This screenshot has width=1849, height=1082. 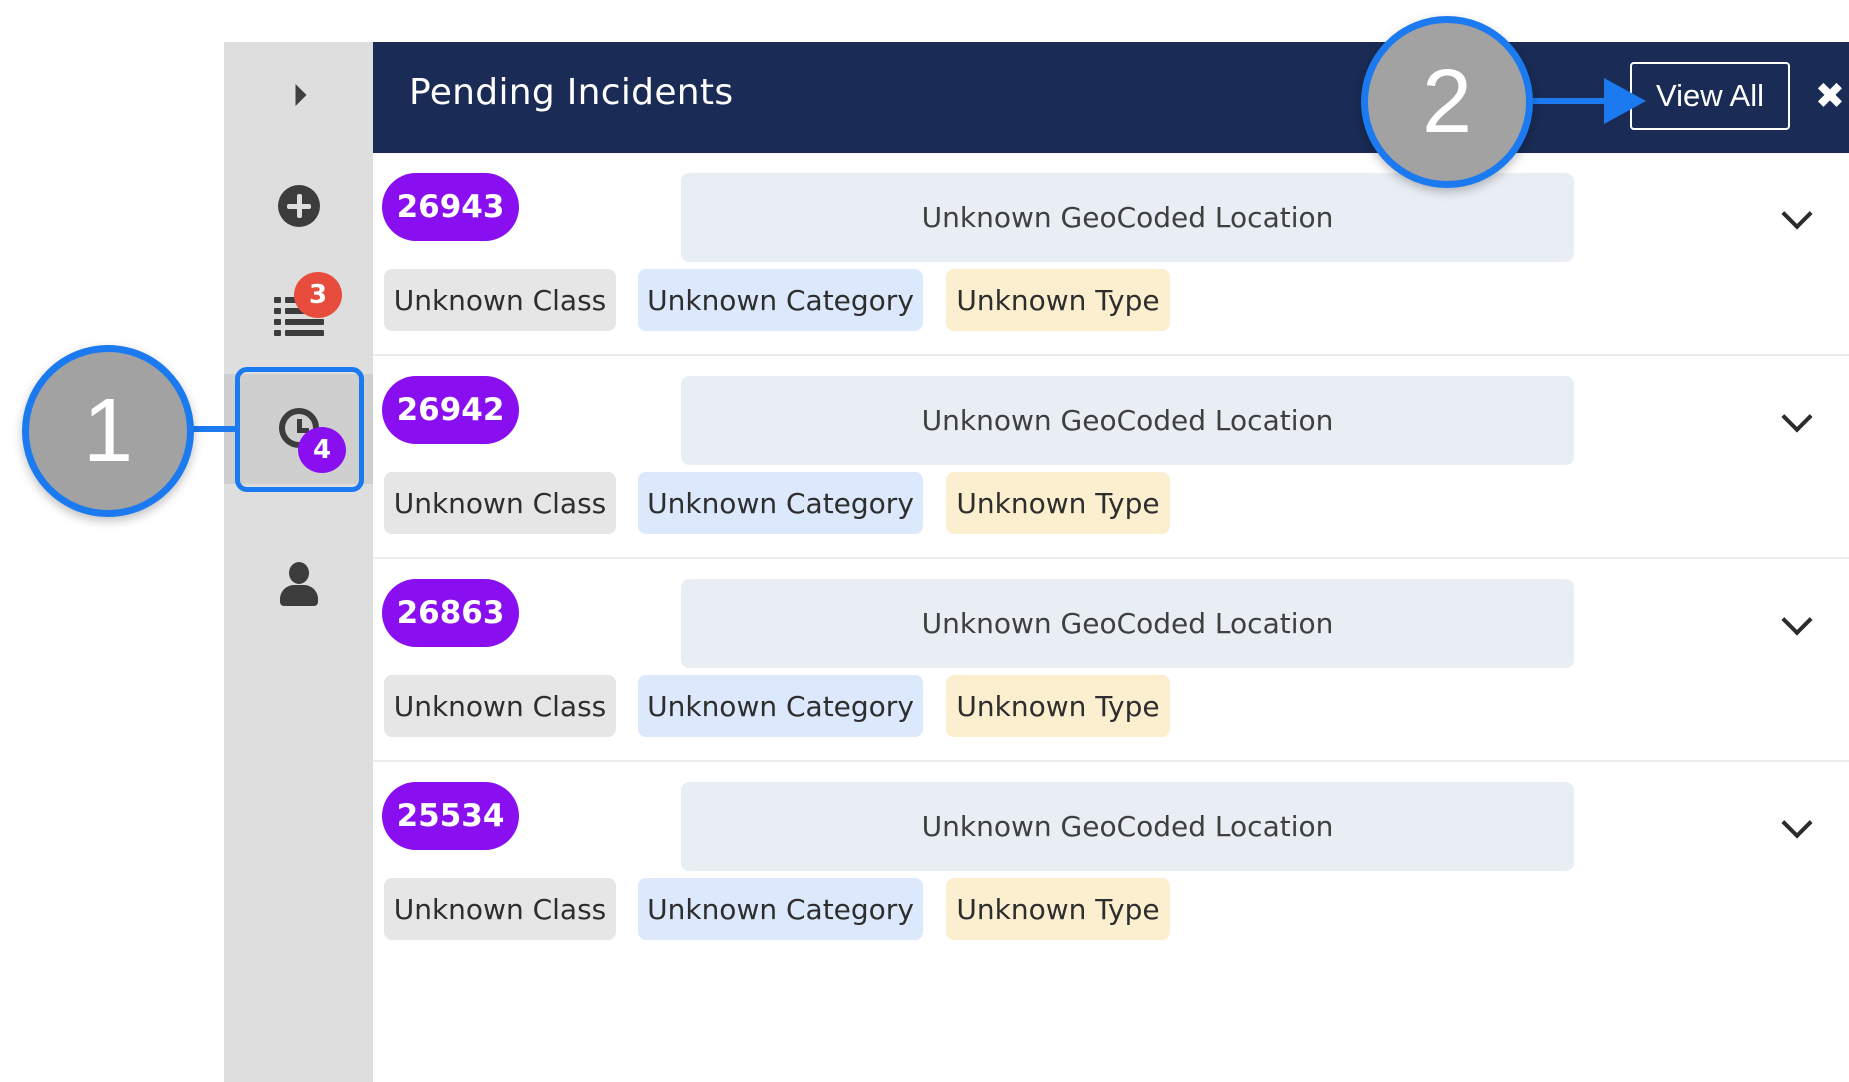 What do you see at coordinates (571, 92) in the screenshot?
I see `panel-title: Pending Incidents` at bounding box center [571, 92].